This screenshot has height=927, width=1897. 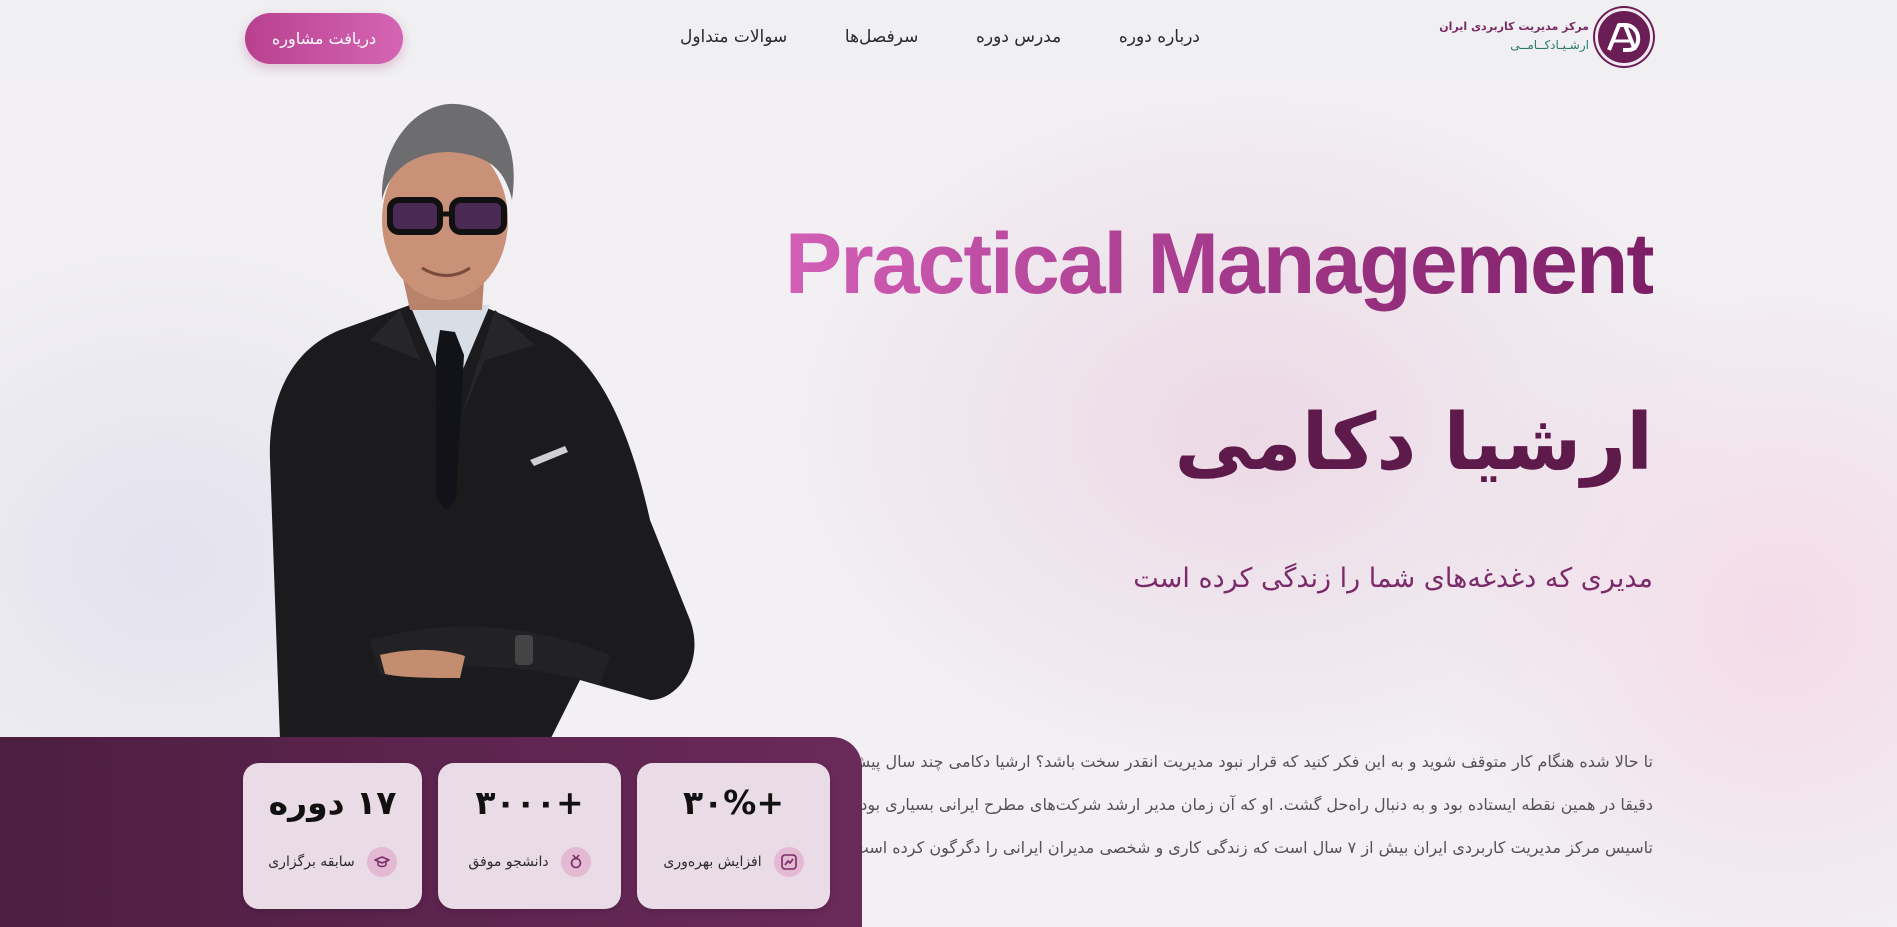 I want to click on stat-value: +۳۰۰۰, so click(x=529, y=802).